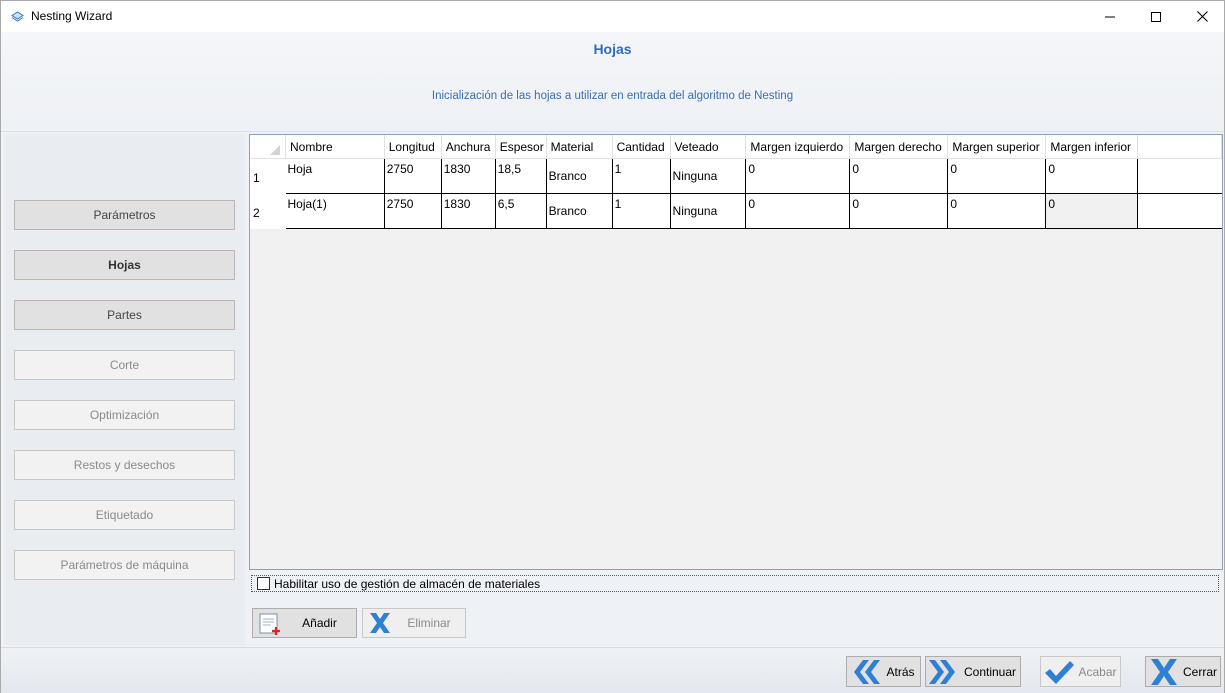 The height and width of the screenshot is (693, 1225). I want to click on table-cell: Hoja(1), so click(335, 211).